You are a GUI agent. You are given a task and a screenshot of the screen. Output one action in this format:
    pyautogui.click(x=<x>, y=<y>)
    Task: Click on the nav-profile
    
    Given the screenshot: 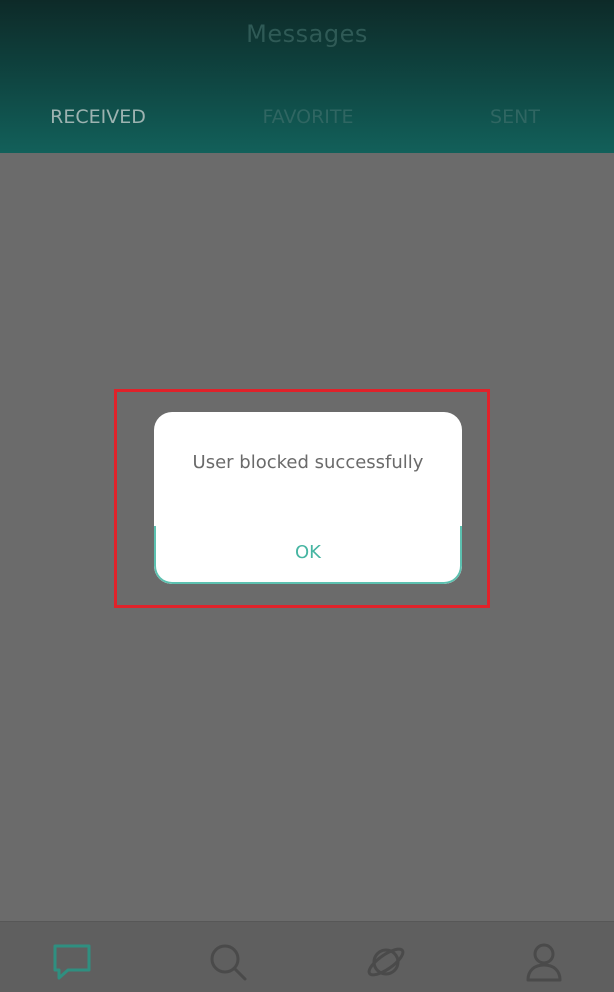 What is the action you would take?
    pyautogui.click(x=544, y=962)
    